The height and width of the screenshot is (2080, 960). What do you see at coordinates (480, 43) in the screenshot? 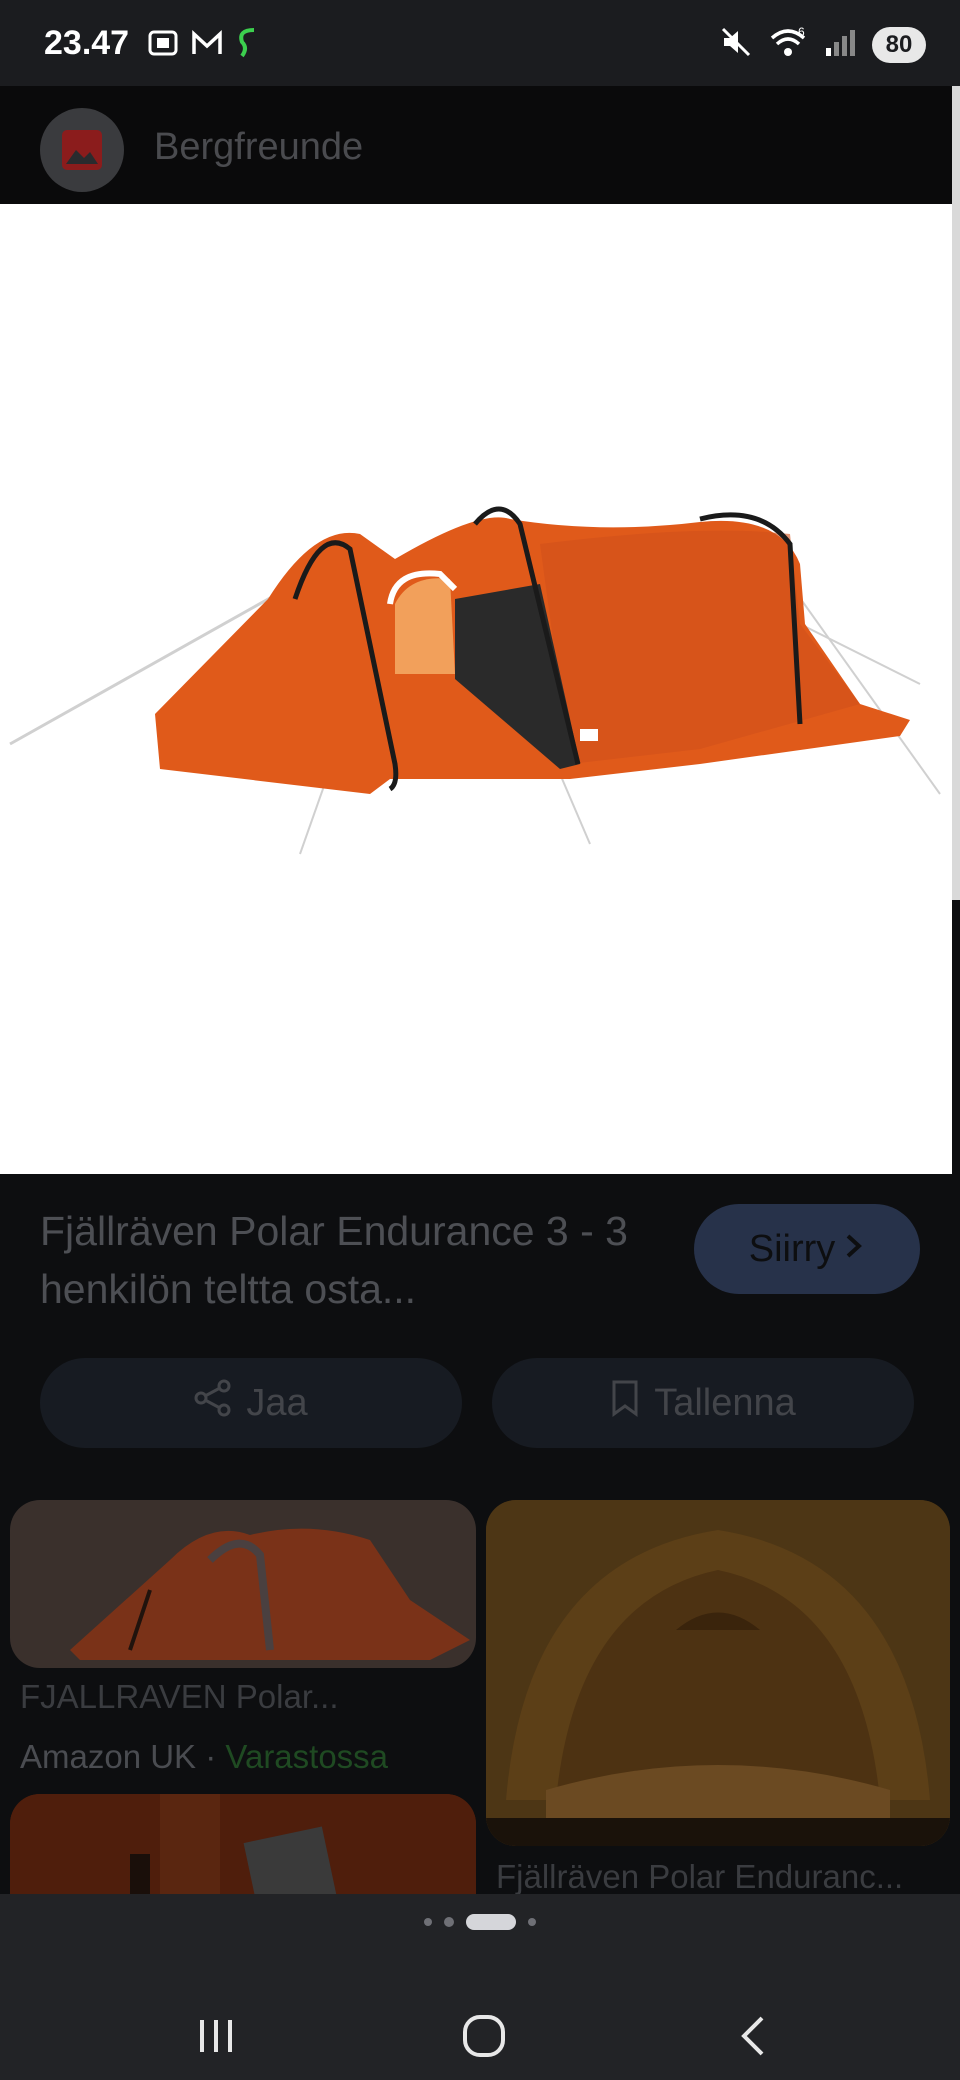
I see `status-bar: 23.47 6 80` at bounding box center [480, 43].